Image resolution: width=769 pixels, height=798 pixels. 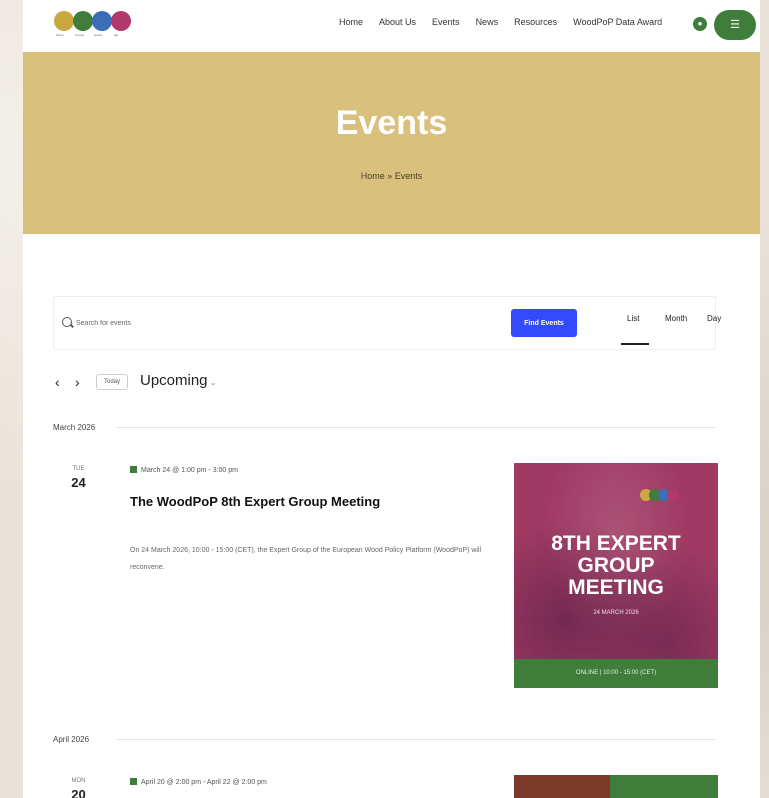 I want to click on event-datetime-text: April 20 @ 2:00 pm - April 22 @ 2:00 pm, so click(x=204, y=782).